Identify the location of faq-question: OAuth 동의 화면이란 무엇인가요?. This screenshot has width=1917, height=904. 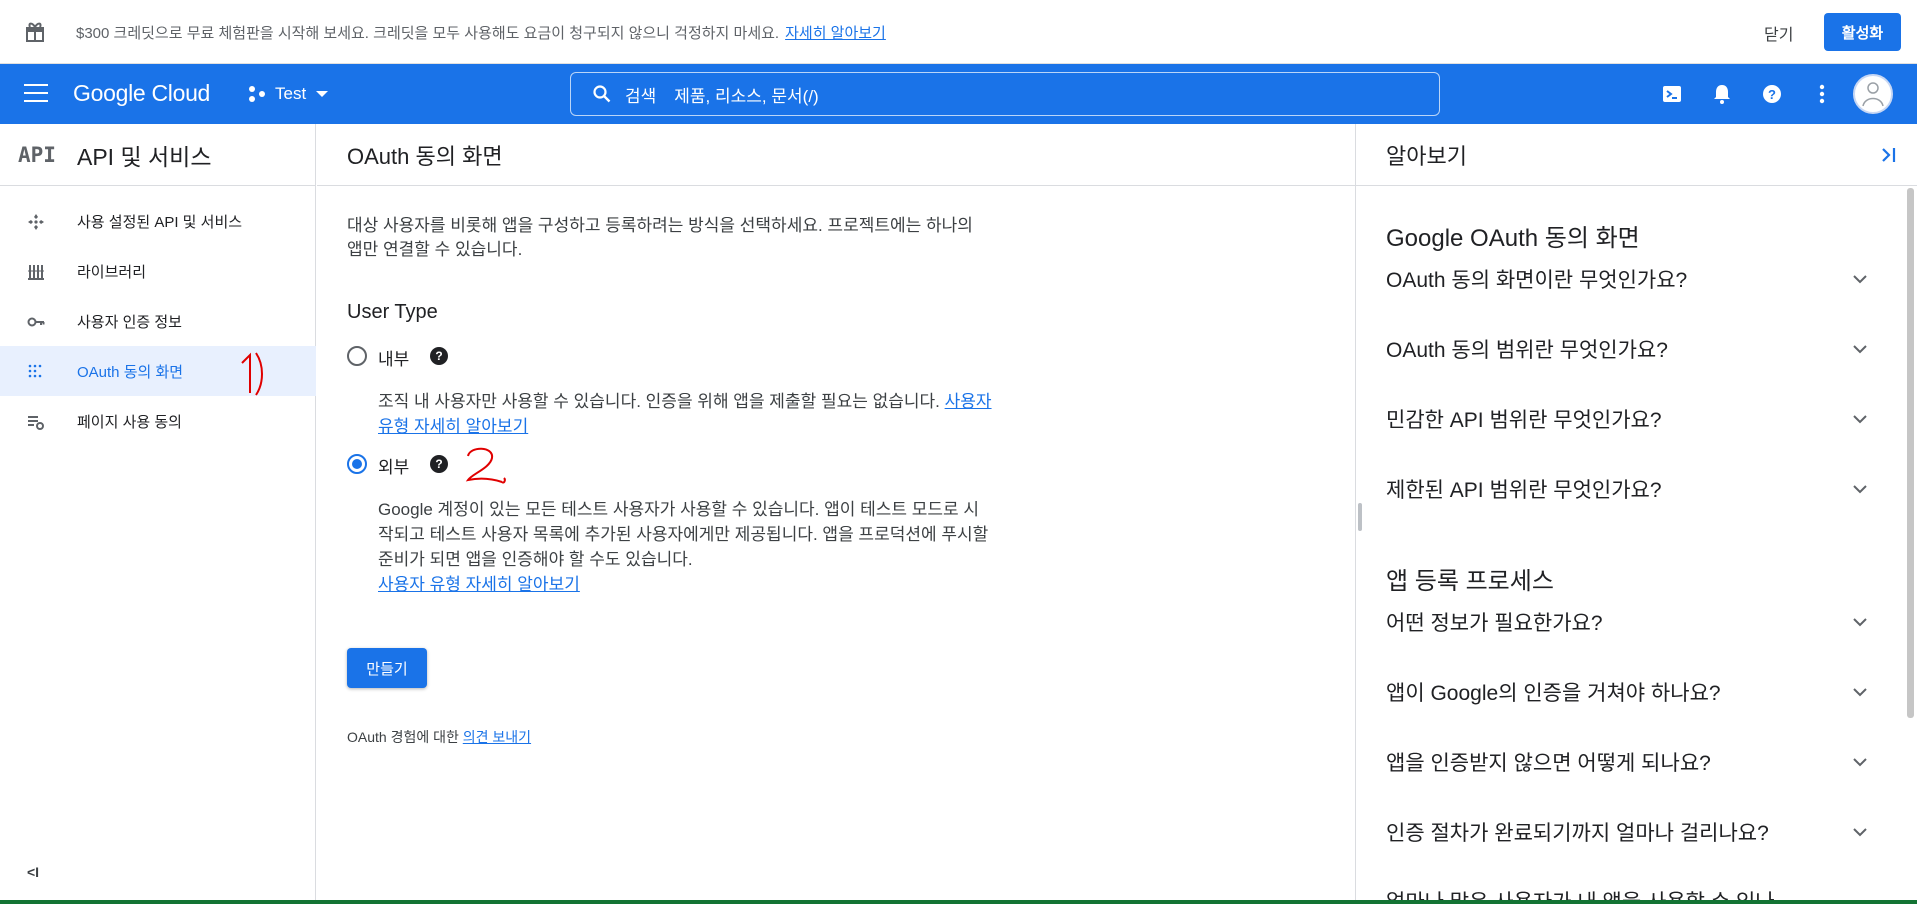
(1537, 280).